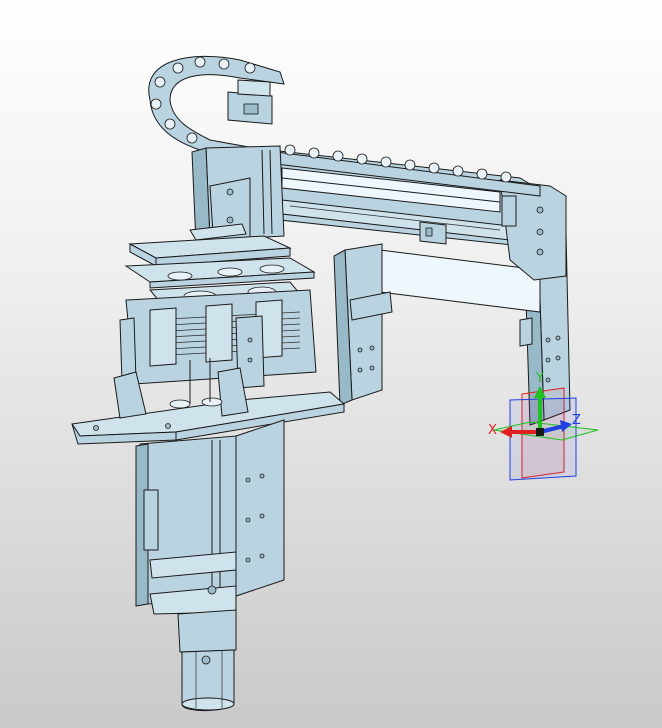  I want to click on vertical-carriage, so click(237, 198).